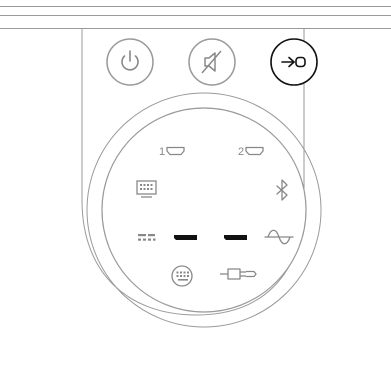  What do you see at coordinates (212, 62) in the screenshot?
I see `mute-button` at bounding box center [212, 62].